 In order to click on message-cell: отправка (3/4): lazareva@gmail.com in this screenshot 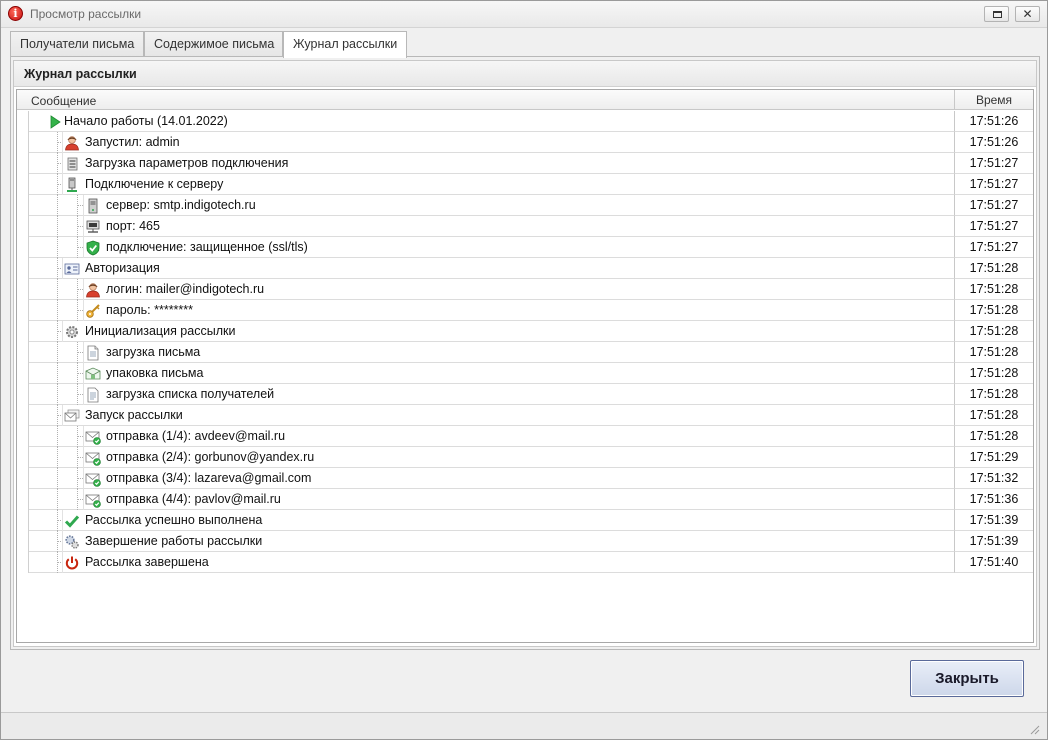, I will do `click(491, 478)`.